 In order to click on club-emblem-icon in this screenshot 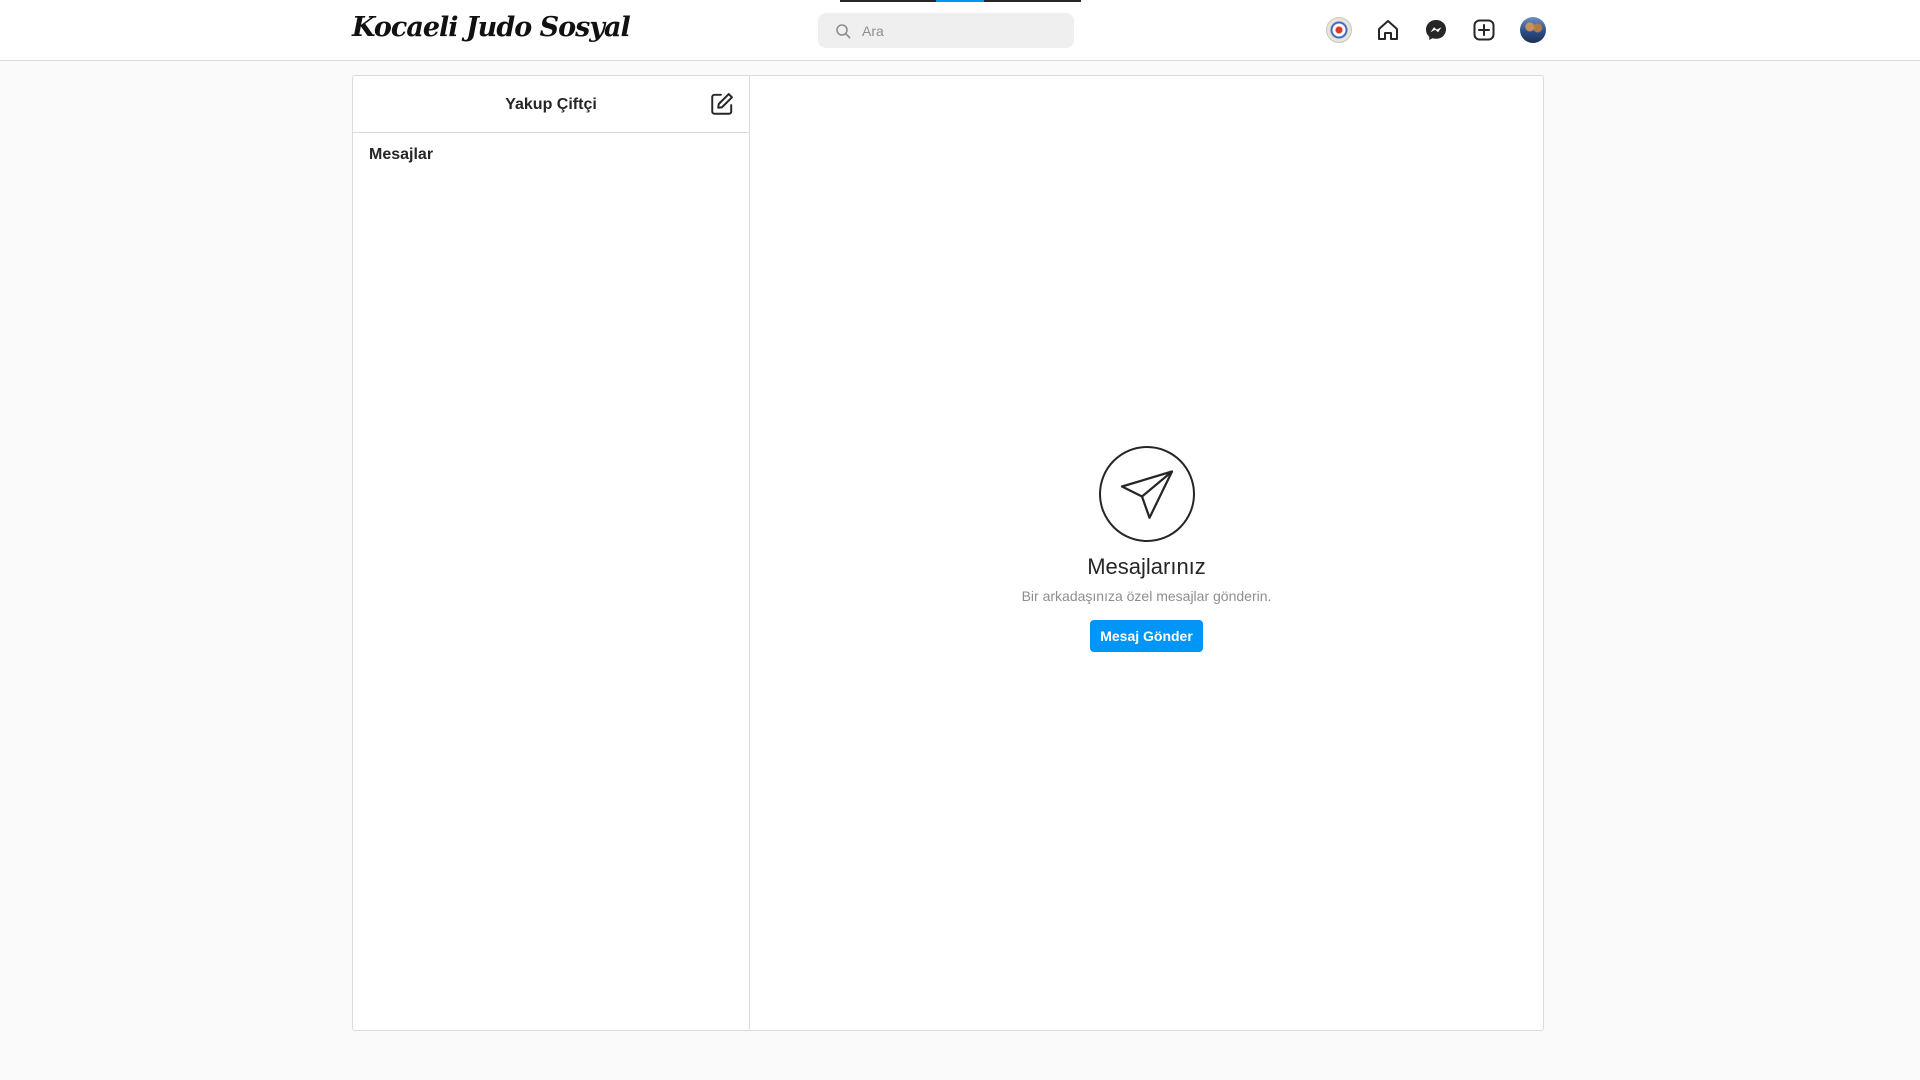, I will do `click(1339, 30)`.